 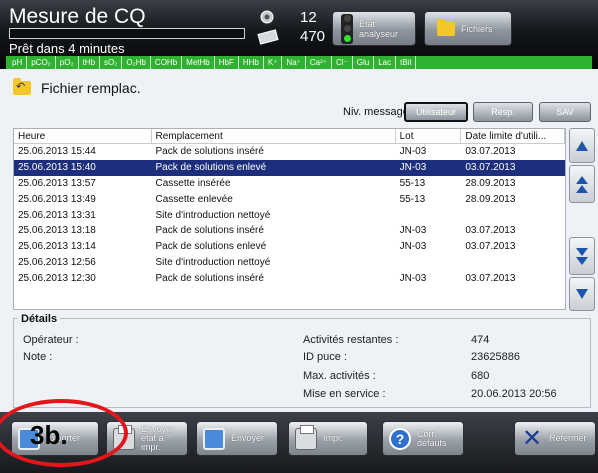 What do you see at coordinates (57, 183) in the screenshot?
I see `row-time: 25.06.2013 13:57` at bounding box center [57, 183].